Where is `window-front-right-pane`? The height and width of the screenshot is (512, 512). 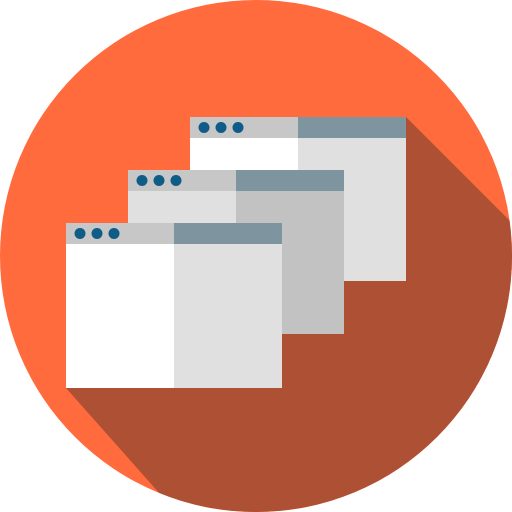
window-front-right-pane is located at coordinates (228, 316).